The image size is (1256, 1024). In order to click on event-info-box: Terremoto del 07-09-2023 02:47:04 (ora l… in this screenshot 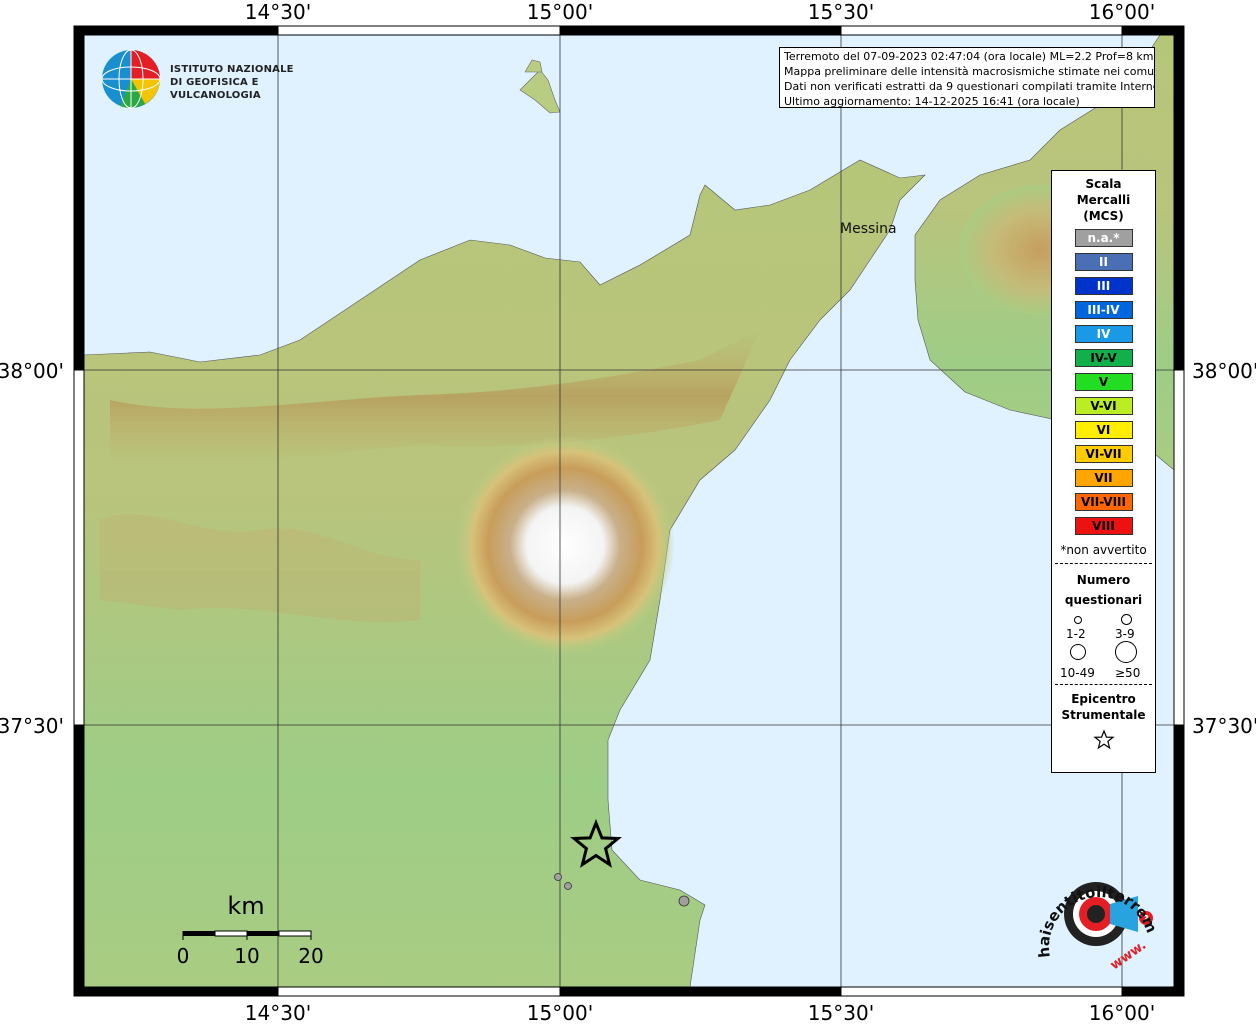, I will do `click(967, 77)`.